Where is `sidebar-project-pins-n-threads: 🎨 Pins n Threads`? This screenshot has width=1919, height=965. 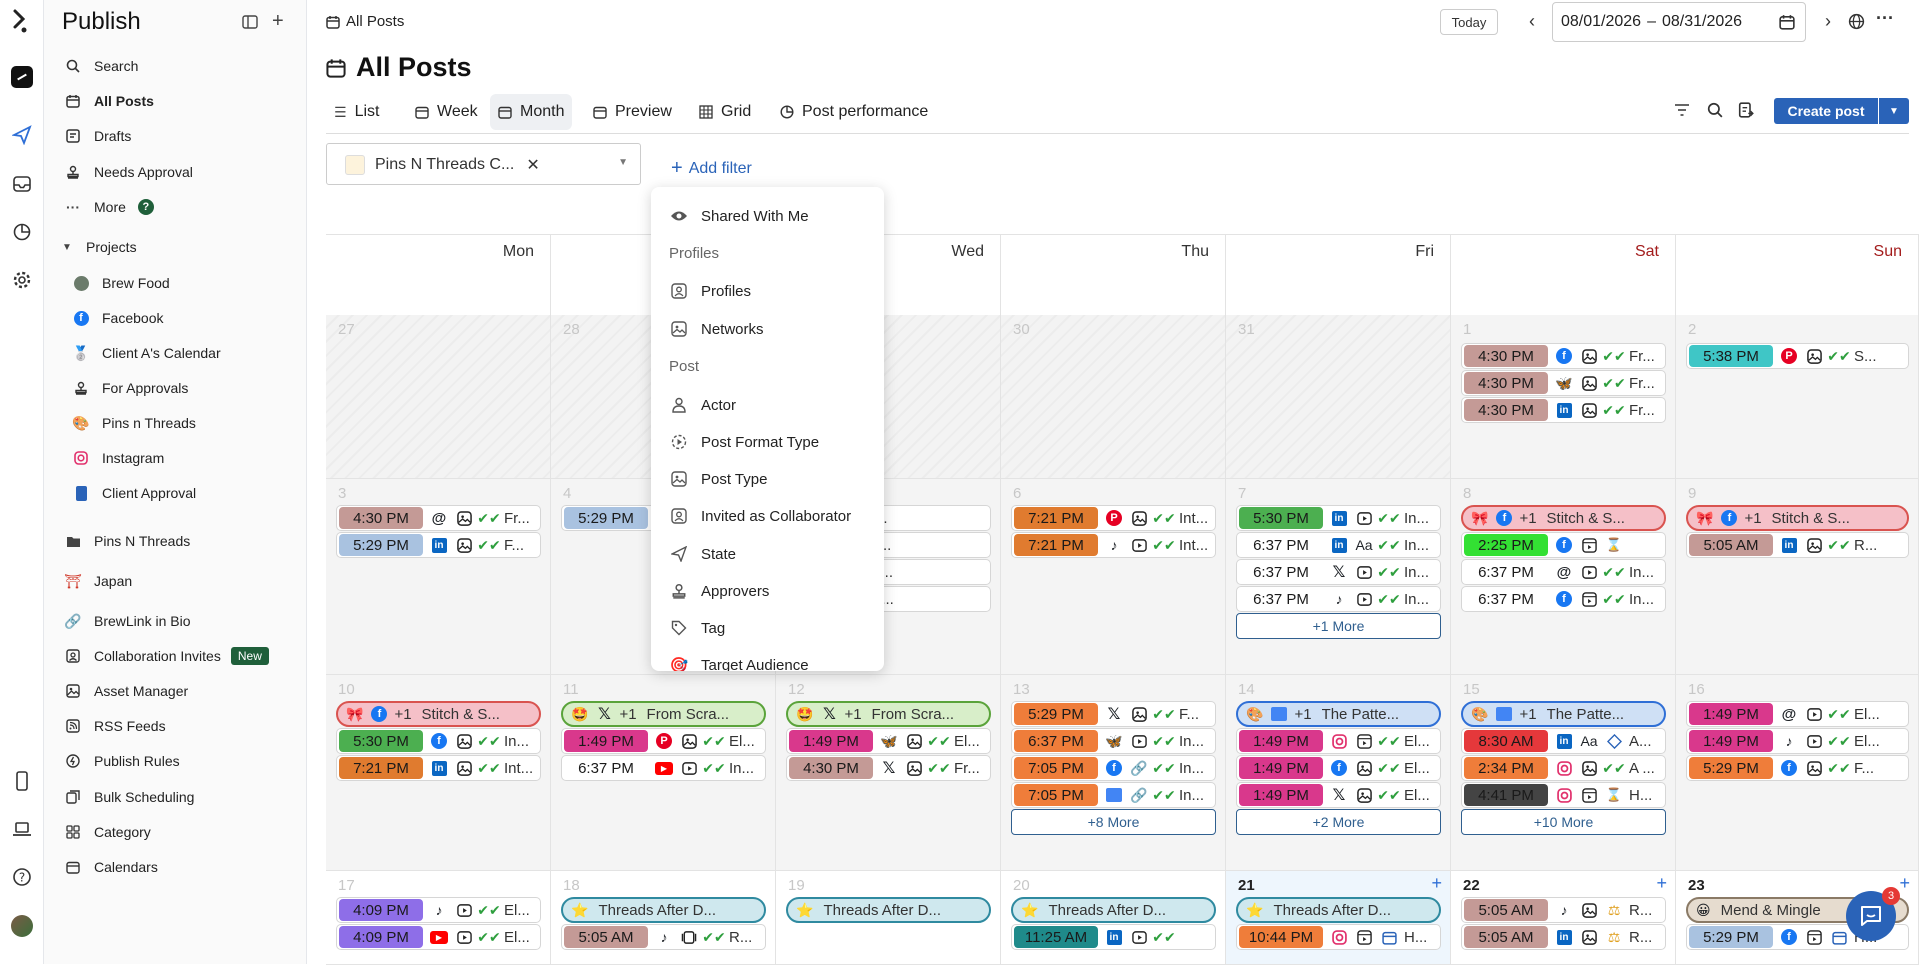
sidebar-project-pins-n-threads: 🎨 Pins n Threads is located at coordinates (133, 423).